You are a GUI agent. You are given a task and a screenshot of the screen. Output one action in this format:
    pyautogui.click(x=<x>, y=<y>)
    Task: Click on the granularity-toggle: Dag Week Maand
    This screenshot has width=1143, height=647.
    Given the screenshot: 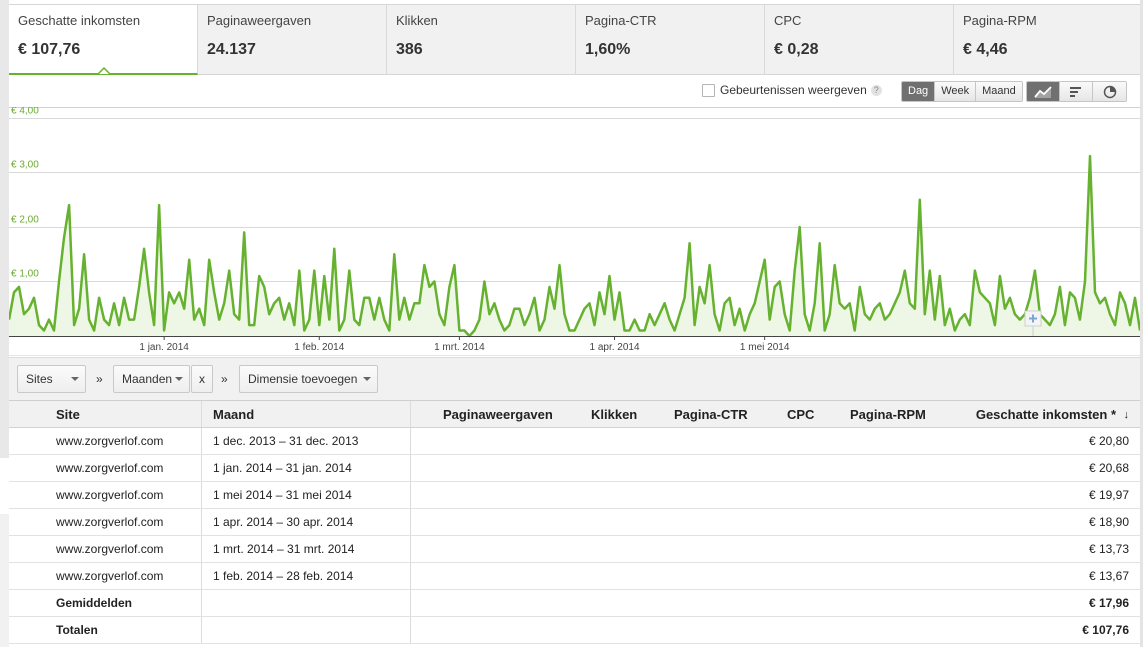 What is the action you would take?
    pyautogui.click(x=962, y=91)
    